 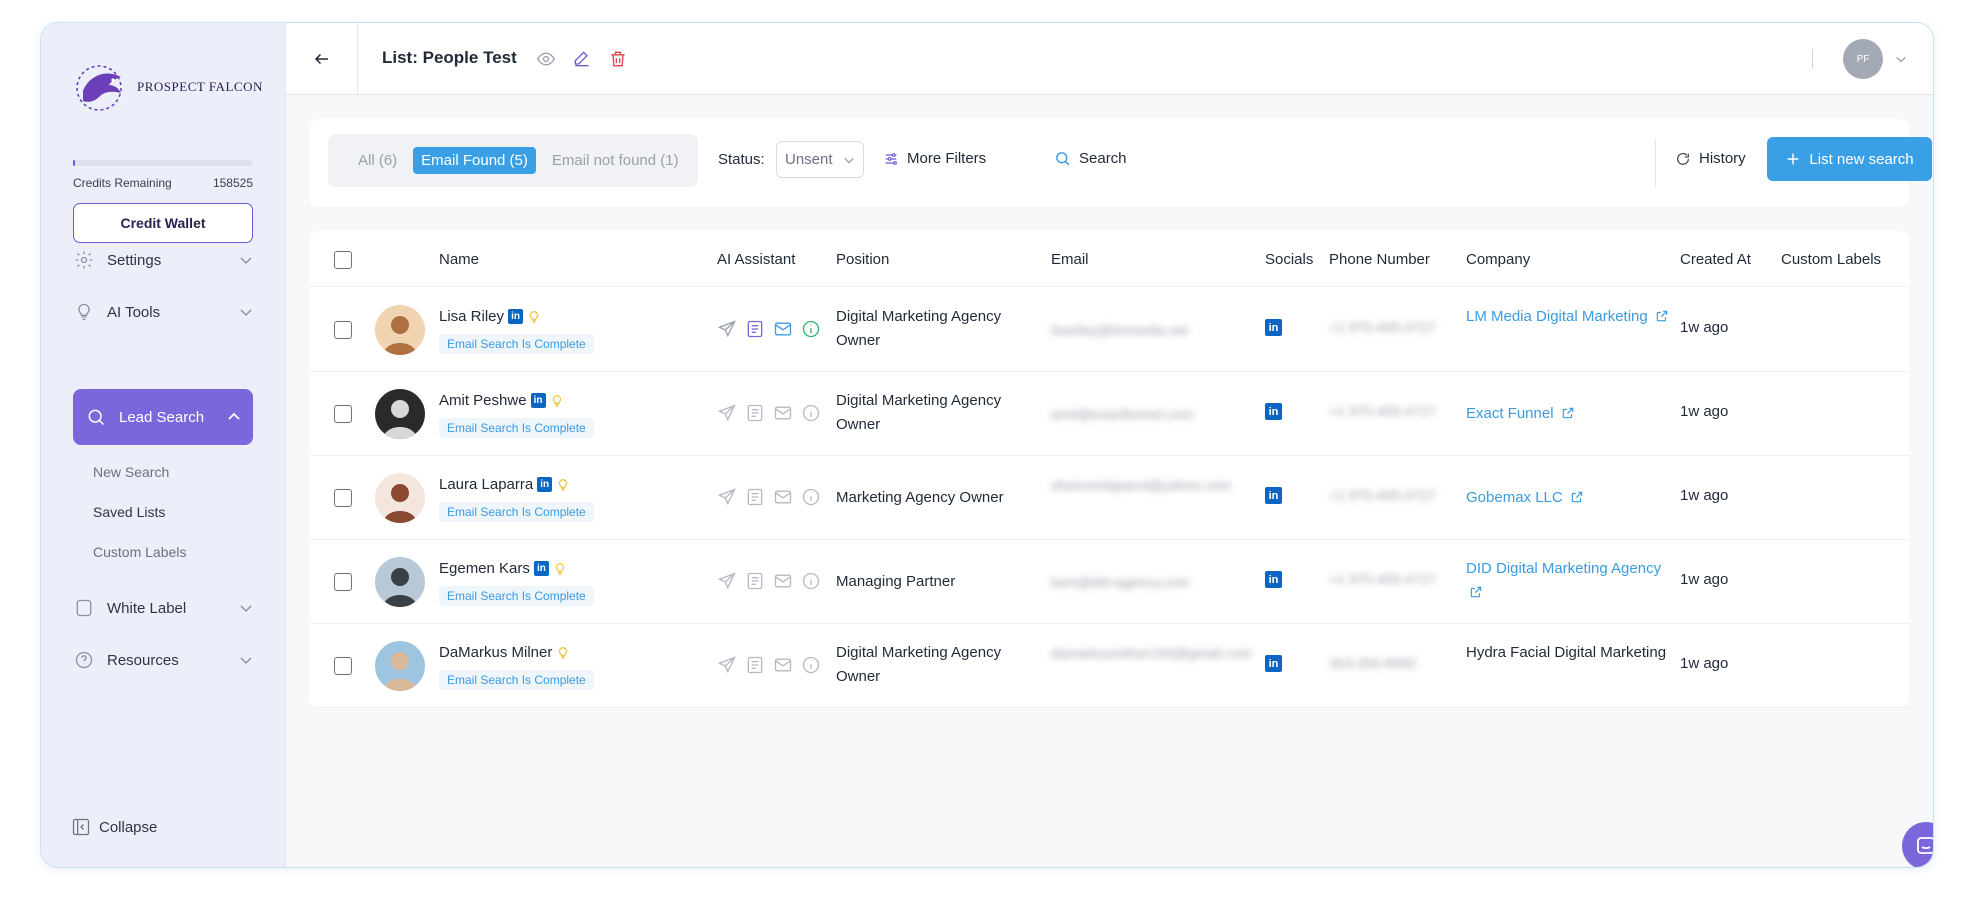 What do you see at coordinates (1571, 317) in the screenshot?
I see `lead-company: LM Media Digital Marketing` at bounding box center [1571, 317].